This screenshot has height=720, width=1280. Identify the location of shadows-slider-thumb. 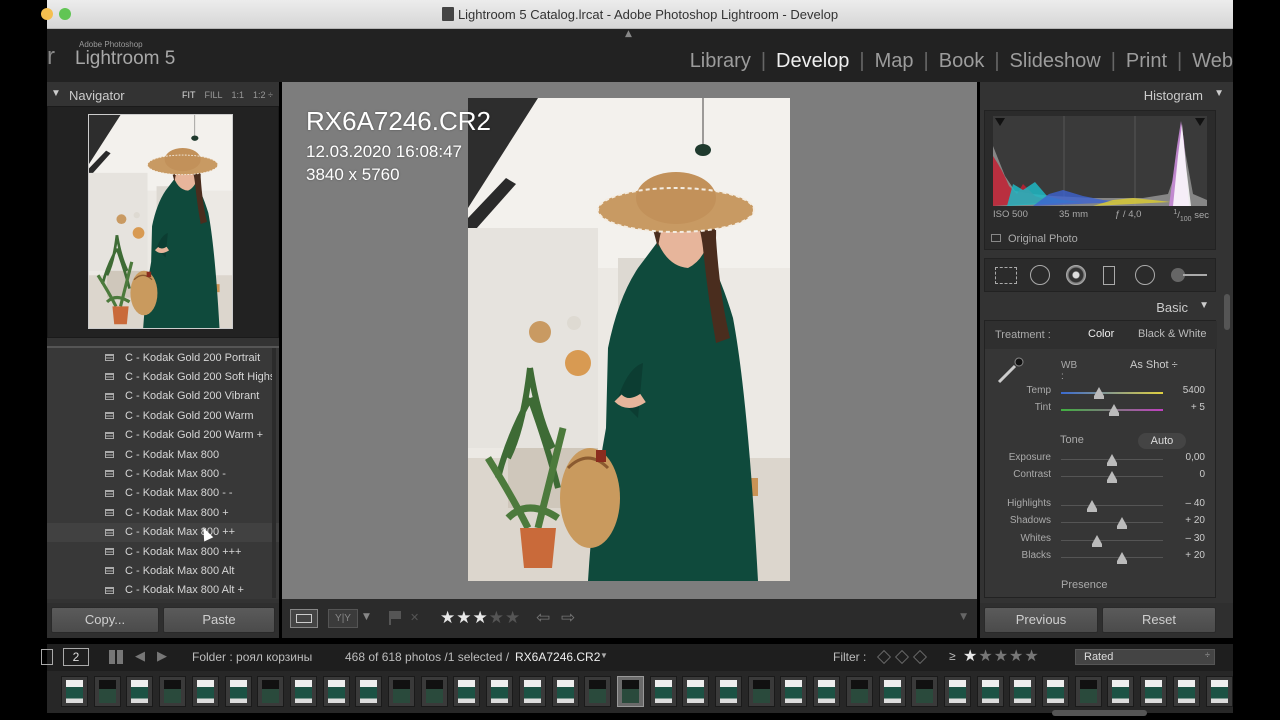
(1122, 523).